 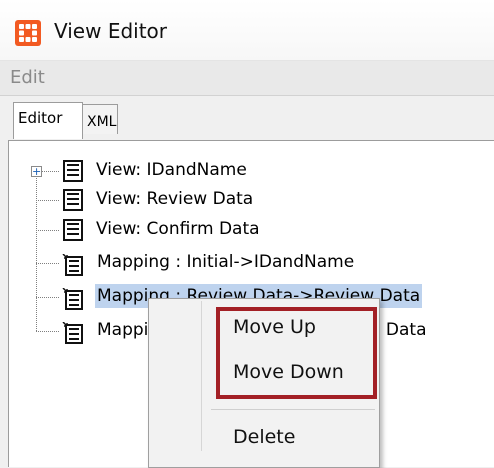 I want to click on title-bar: View Editor, so click(x=247, y=30).